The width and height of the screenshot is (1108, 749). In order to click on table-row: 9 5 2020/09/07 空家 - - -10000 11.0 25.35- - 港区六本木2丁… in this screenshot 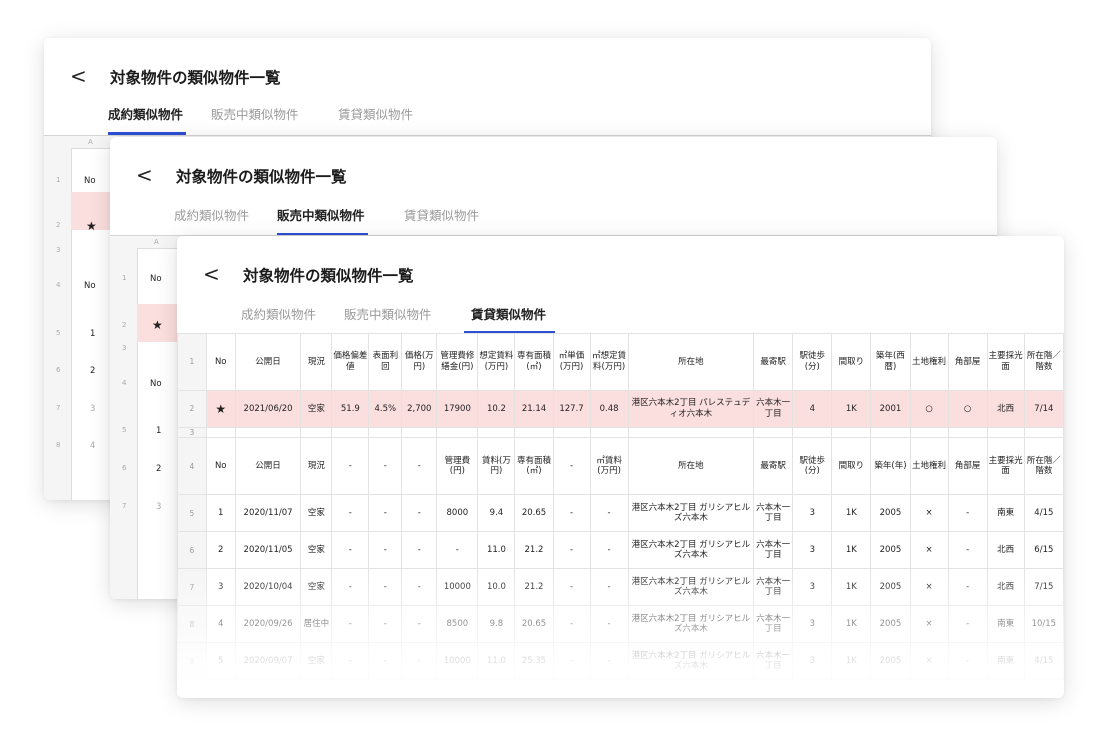, I will do `click(620, 661)`.